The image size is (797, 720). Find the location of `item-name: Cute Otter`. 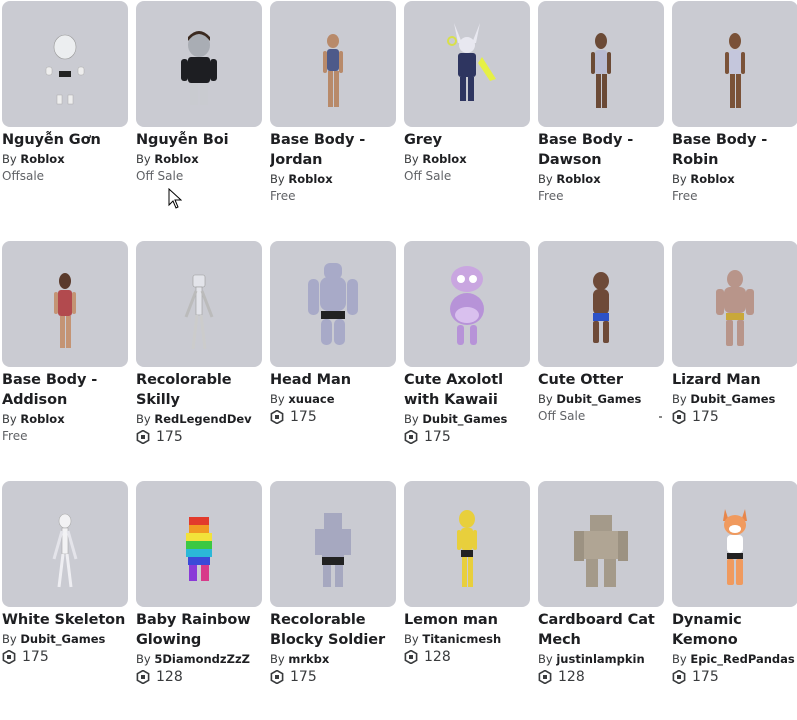

item-name: Cute Otter is located at coordinates (601, 380).